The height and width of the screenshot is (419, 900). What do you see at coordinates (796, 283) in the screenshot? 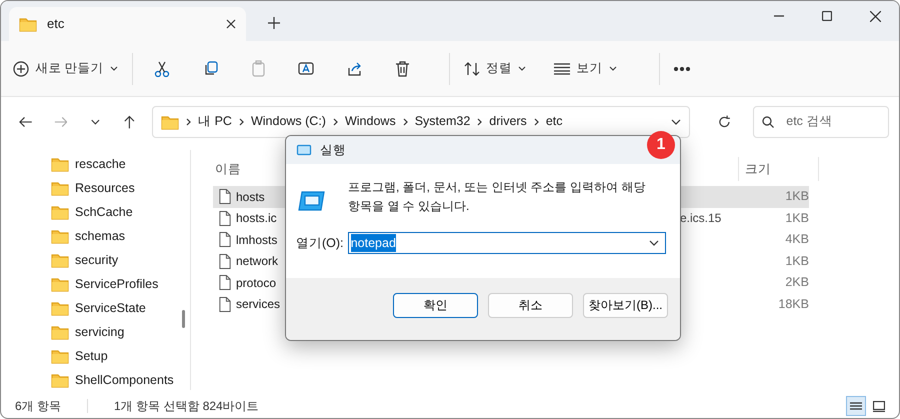
I see `file-size: 2KB` at bounding box center [796, 283].